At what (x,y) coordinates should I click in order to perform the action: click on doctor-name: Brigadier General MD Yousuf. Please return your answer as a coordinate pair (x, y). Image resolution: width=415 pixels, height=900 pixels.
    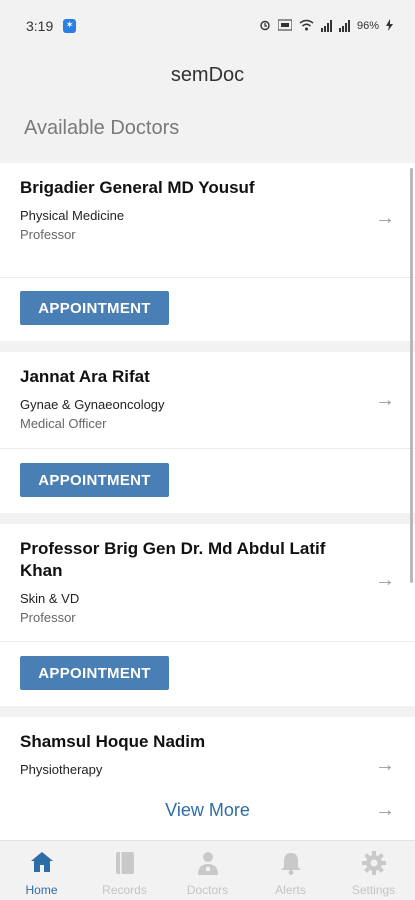
    Looking at the image, I should click on (137, 187).